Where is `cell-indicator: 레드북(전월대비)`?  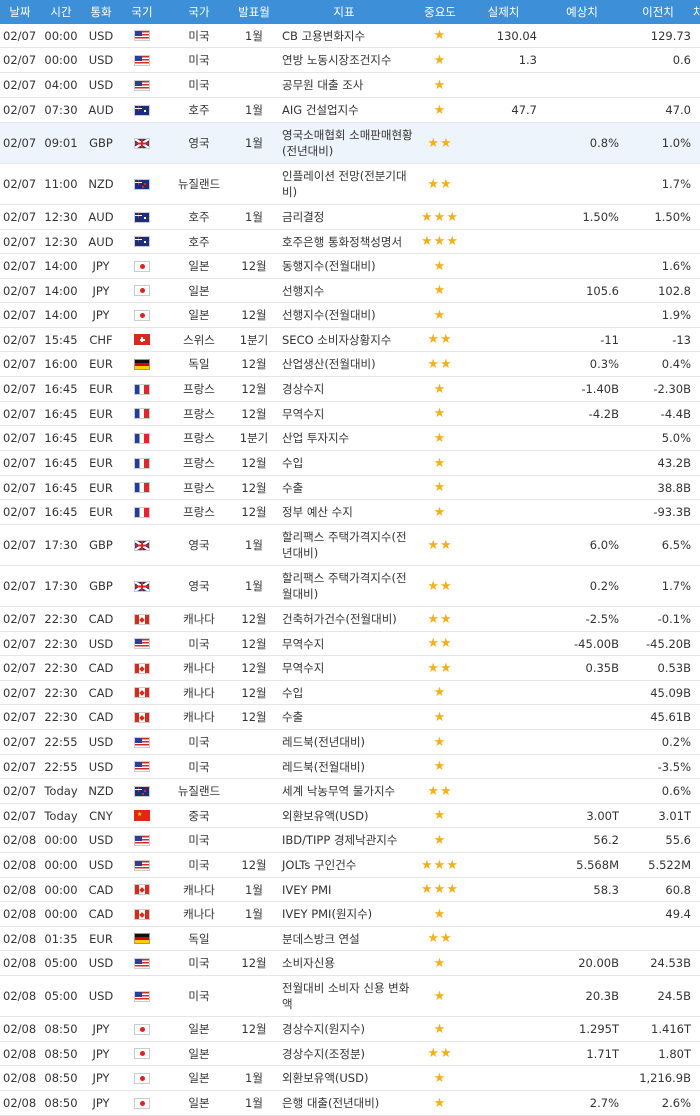
cell-indicator: 레드북(전월대비) is located at coordinates (344, 767).